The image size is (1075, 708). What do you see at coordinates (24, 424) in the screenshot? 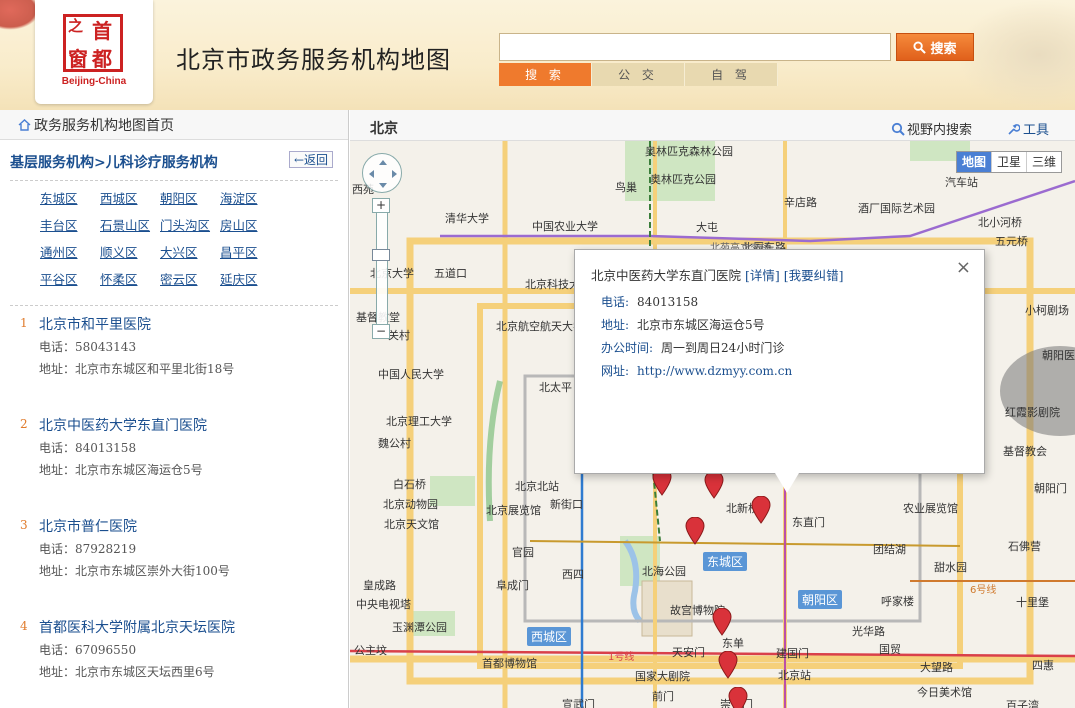
I see `result-number: 2` at bounding box center [24, 424].